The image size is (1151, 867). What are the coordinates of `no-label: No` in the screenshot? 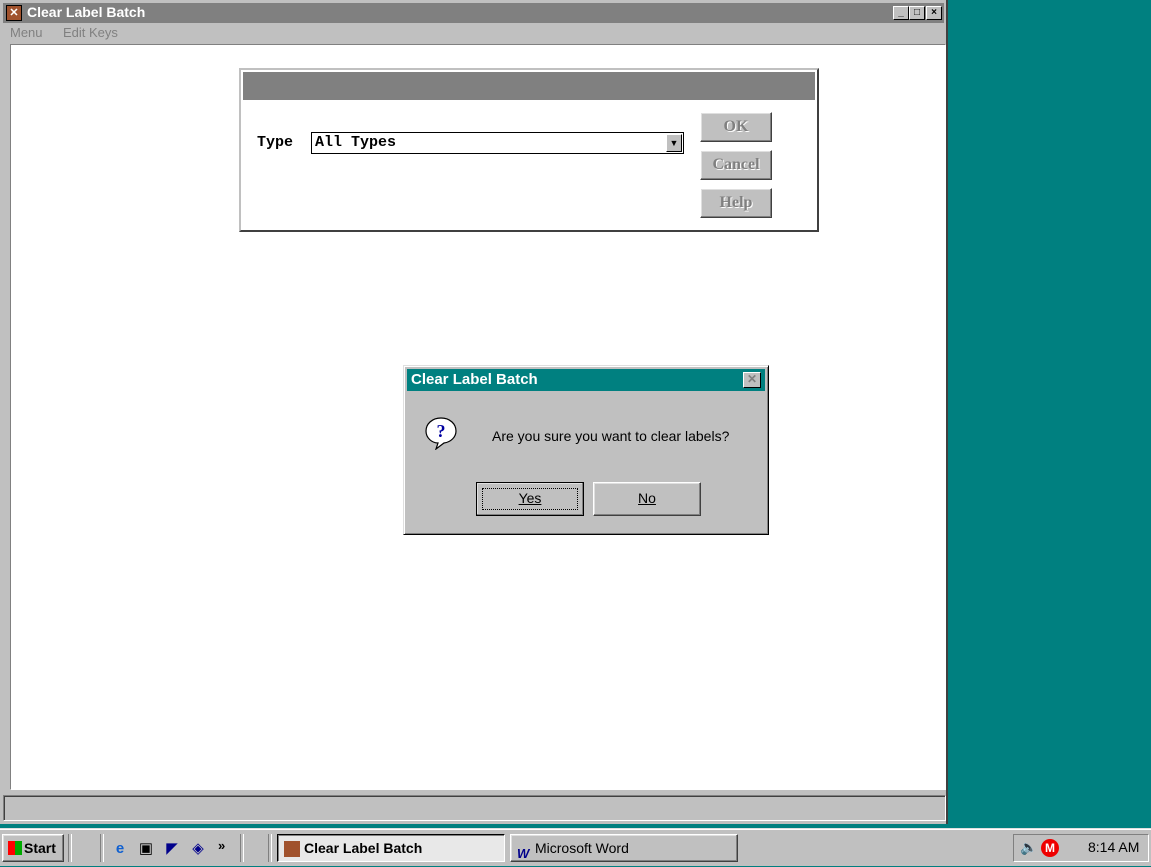 It's located at (647, 498).